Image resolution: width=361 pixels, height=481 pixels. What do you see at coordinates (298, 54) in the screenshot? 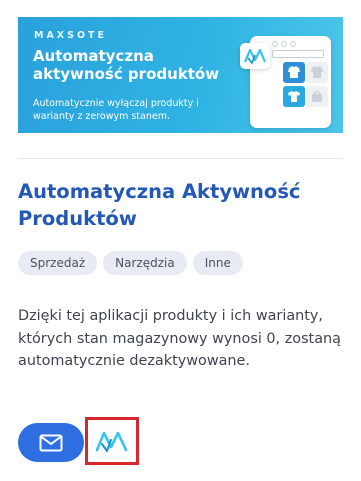
I see `address-bar-icon` at bounding box center [298, 54].